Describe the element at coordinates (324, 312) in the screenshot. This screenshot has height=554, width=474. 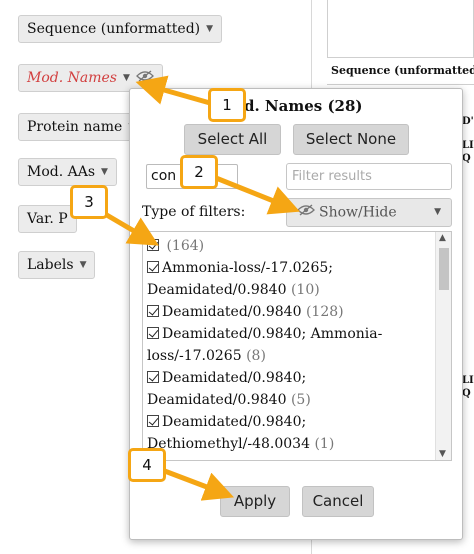
I see `item-count: (128)` at that location.